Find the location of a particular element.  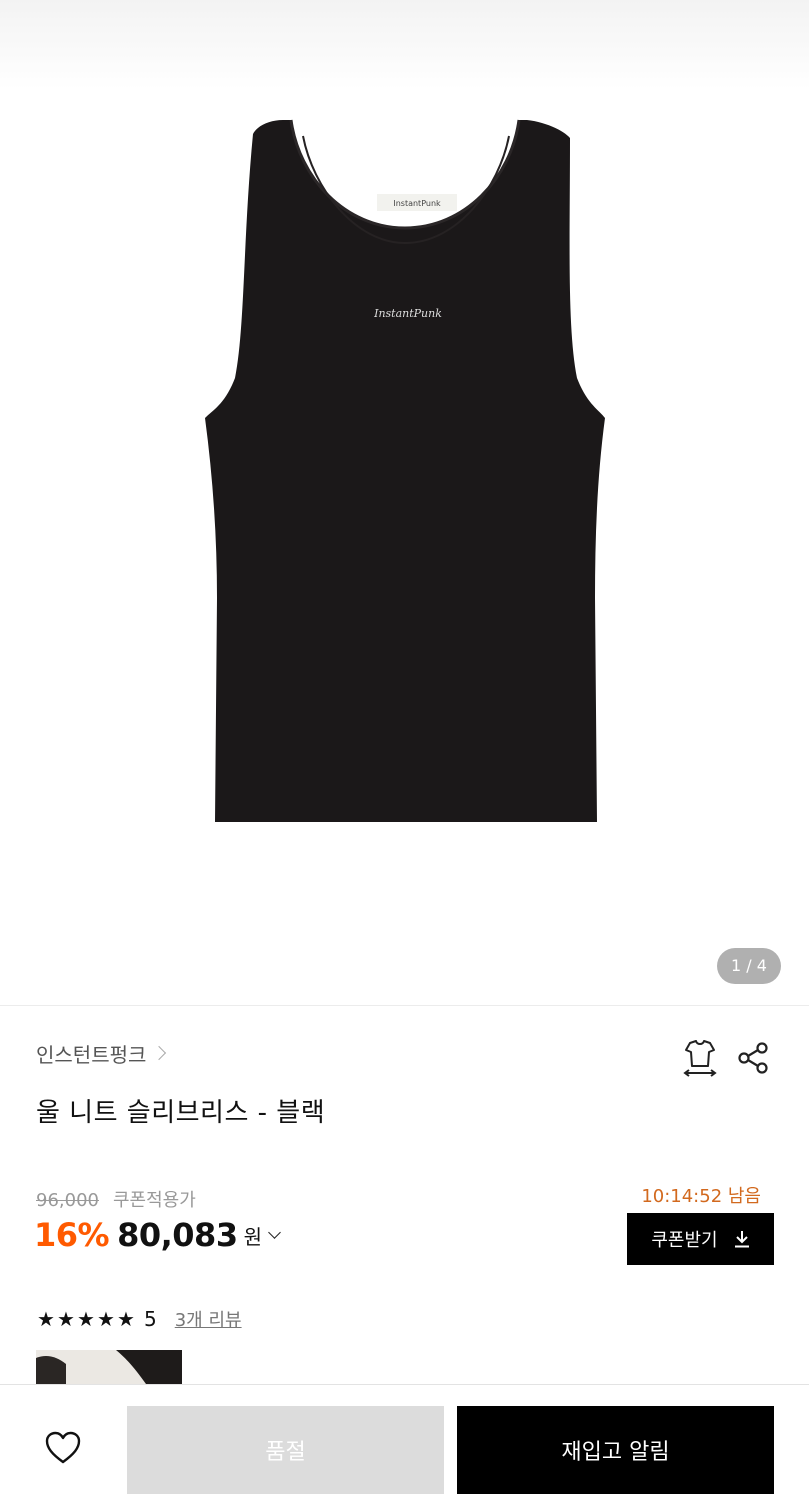

currency-label: 원 is located at coordinates (252, 1236).